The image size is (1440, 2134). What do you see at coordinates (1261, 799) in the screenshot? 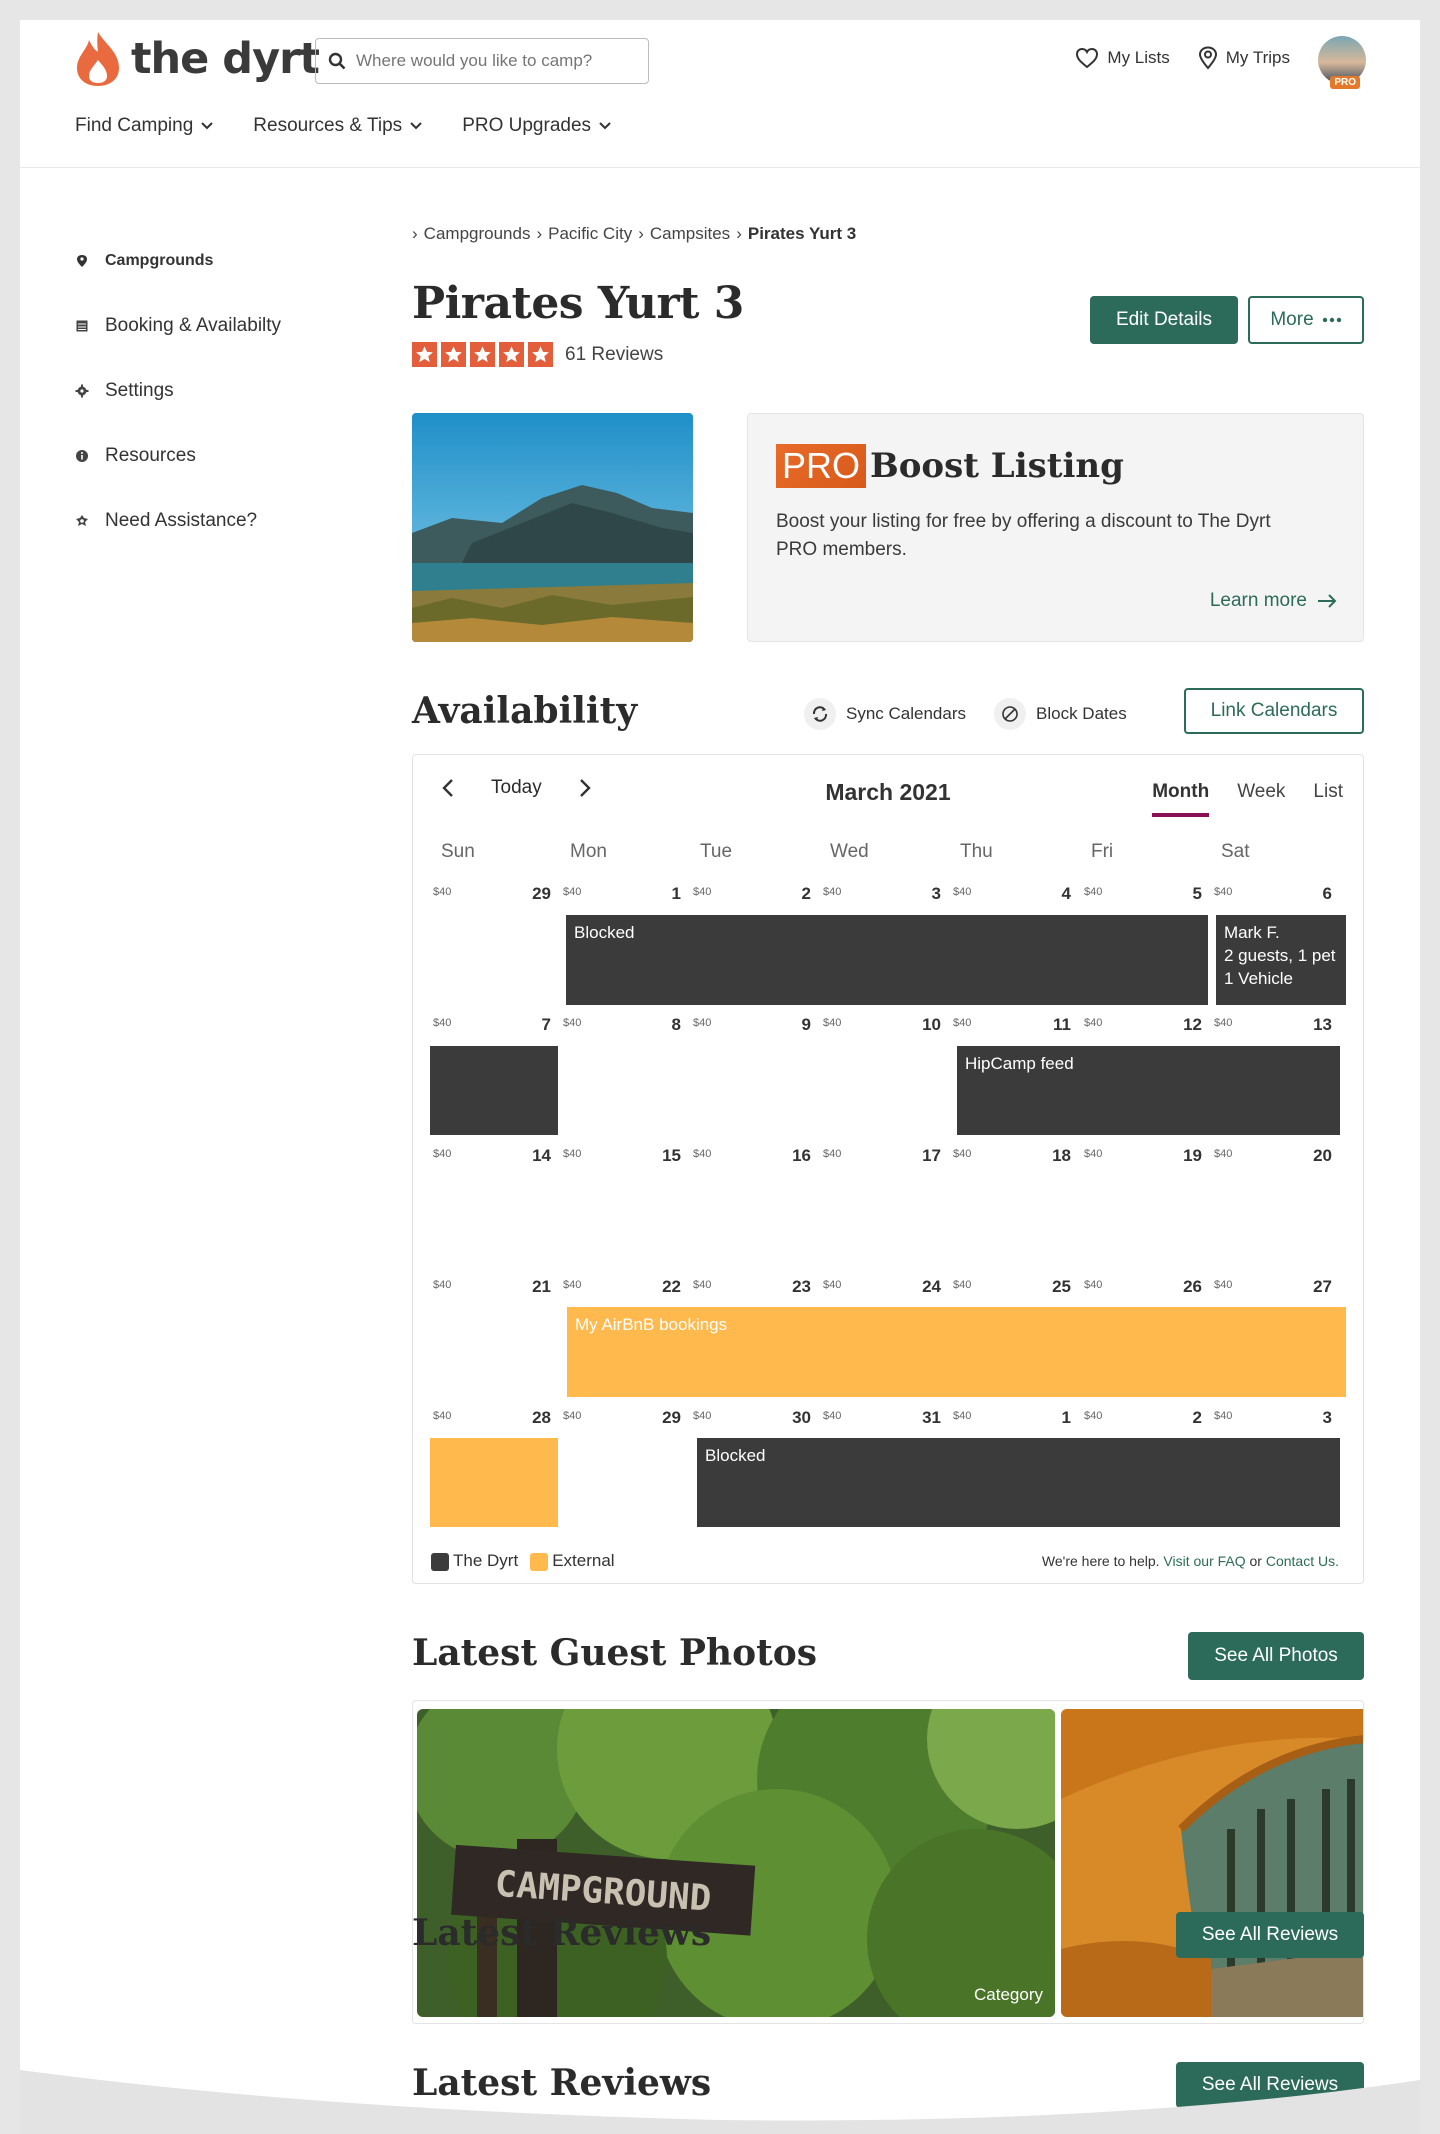
I see `tab-week: Week` at bounding box center [1261, 799].